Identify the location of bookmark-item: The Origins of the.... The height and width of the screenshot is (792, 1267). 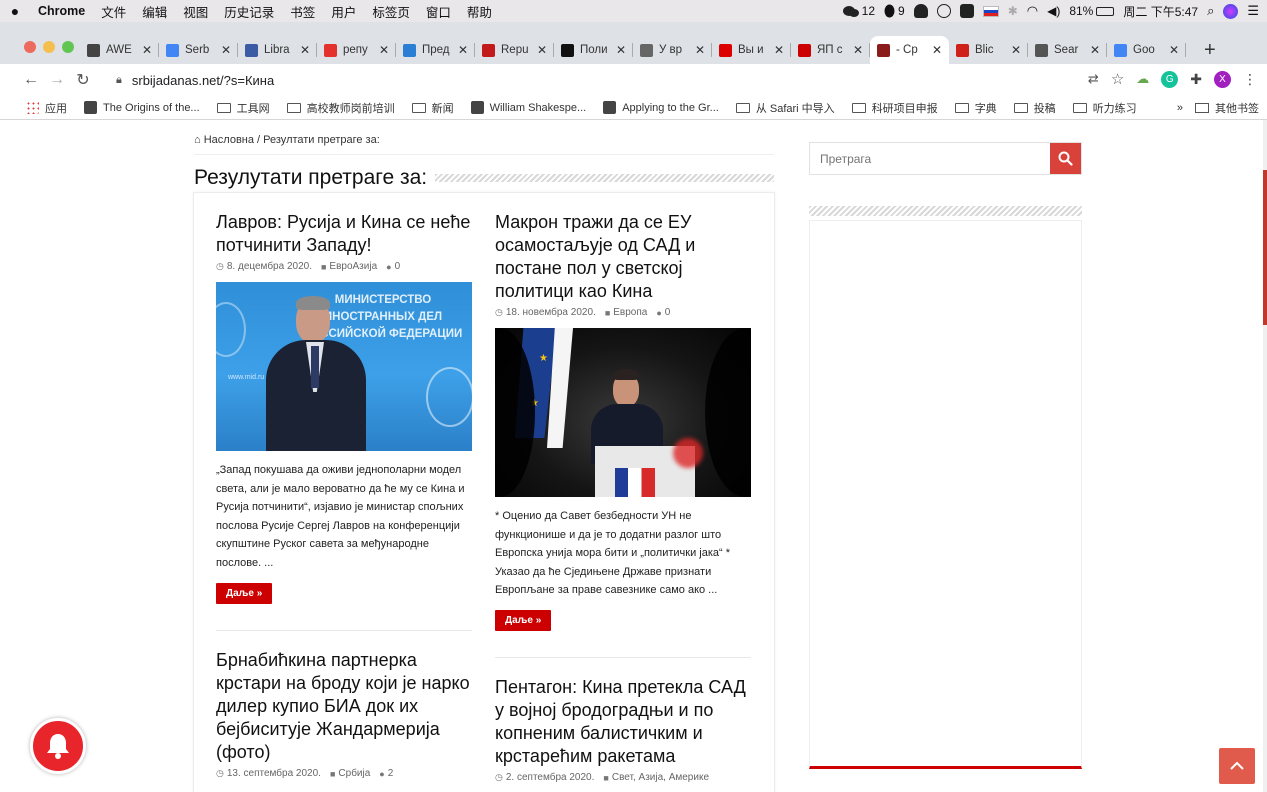
(142, 107).